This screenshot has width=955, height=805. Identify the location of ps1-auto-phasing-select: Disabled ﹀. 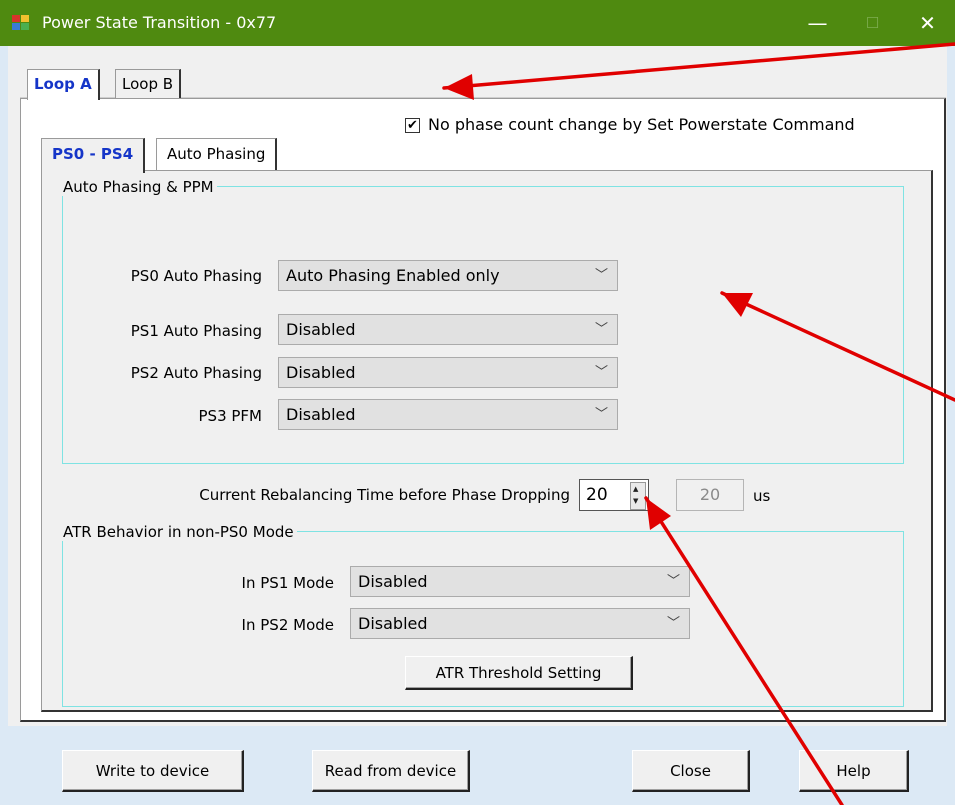
(448, 329).